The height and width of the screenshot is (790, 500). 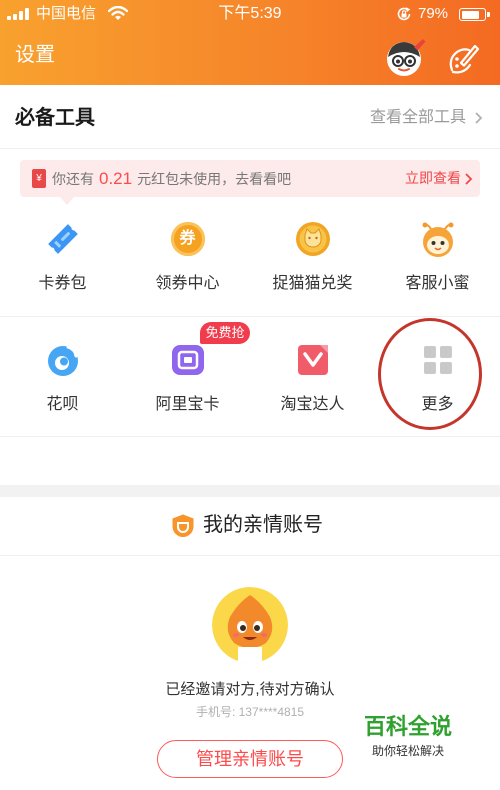 I want to click on banner-amount: 0.21, so click(x=116, y=178).